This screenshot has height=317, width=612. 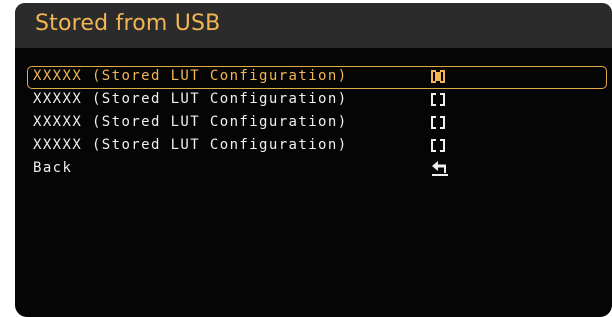 What do you see at coordinates (53, 168) in the screenshot?
I see `back-label: Back` at bounding box center [53, 168].